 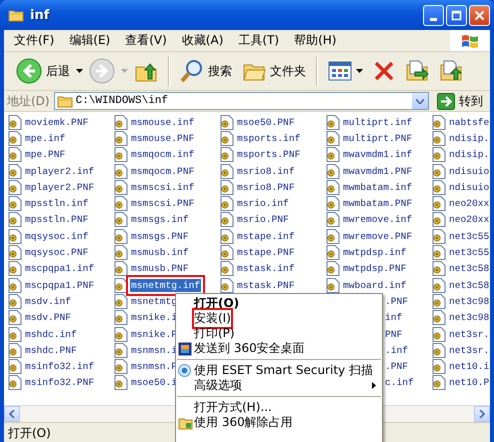 What do you see at coordinates (29, 433) in the screenshot?
I see `status-text: 打开(O)` at bounding box center [29, 433].